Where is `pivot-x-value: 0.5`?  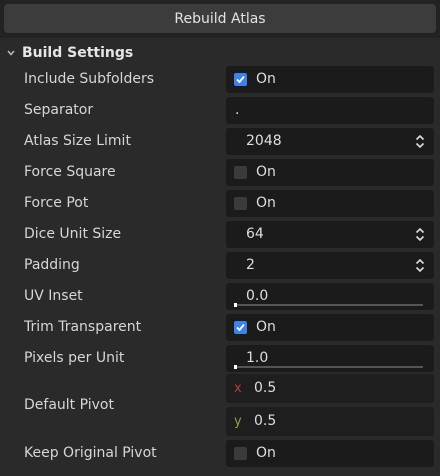 pivot-x-value: 0.5 is located at coordinates (265, 388).